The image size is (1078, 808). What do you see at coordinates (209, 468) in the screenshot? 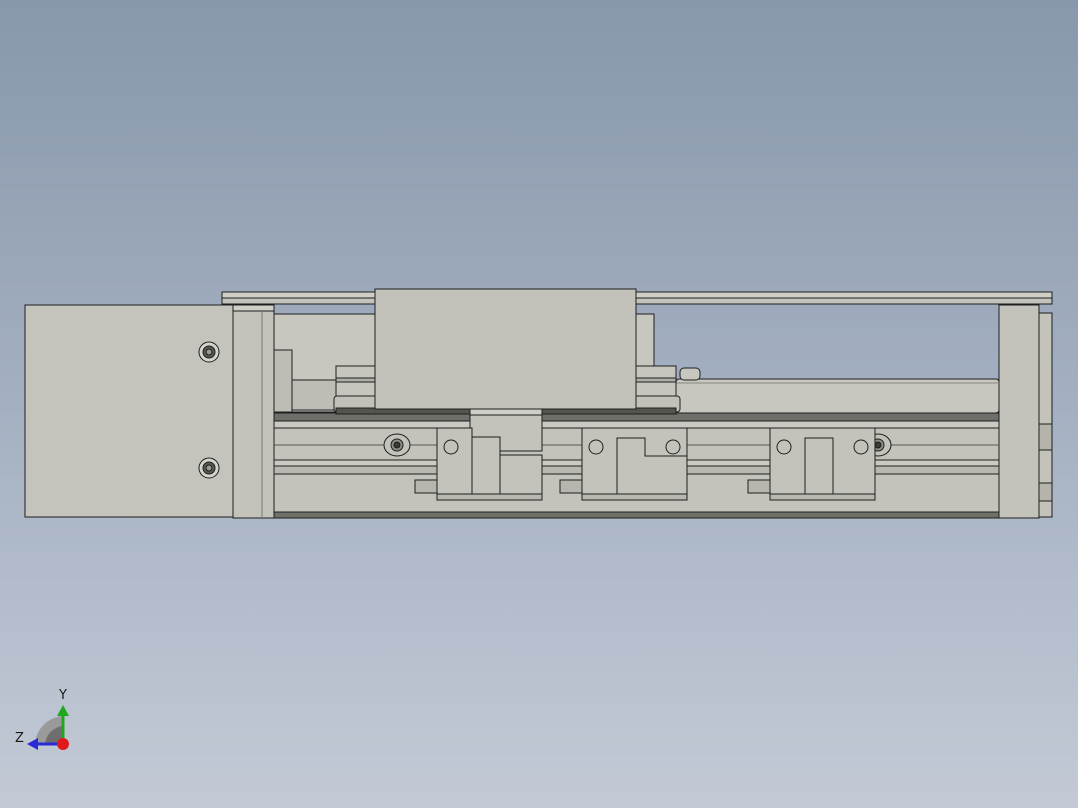
I see `motor-screw-bottom` at bounding box center [209, 468].